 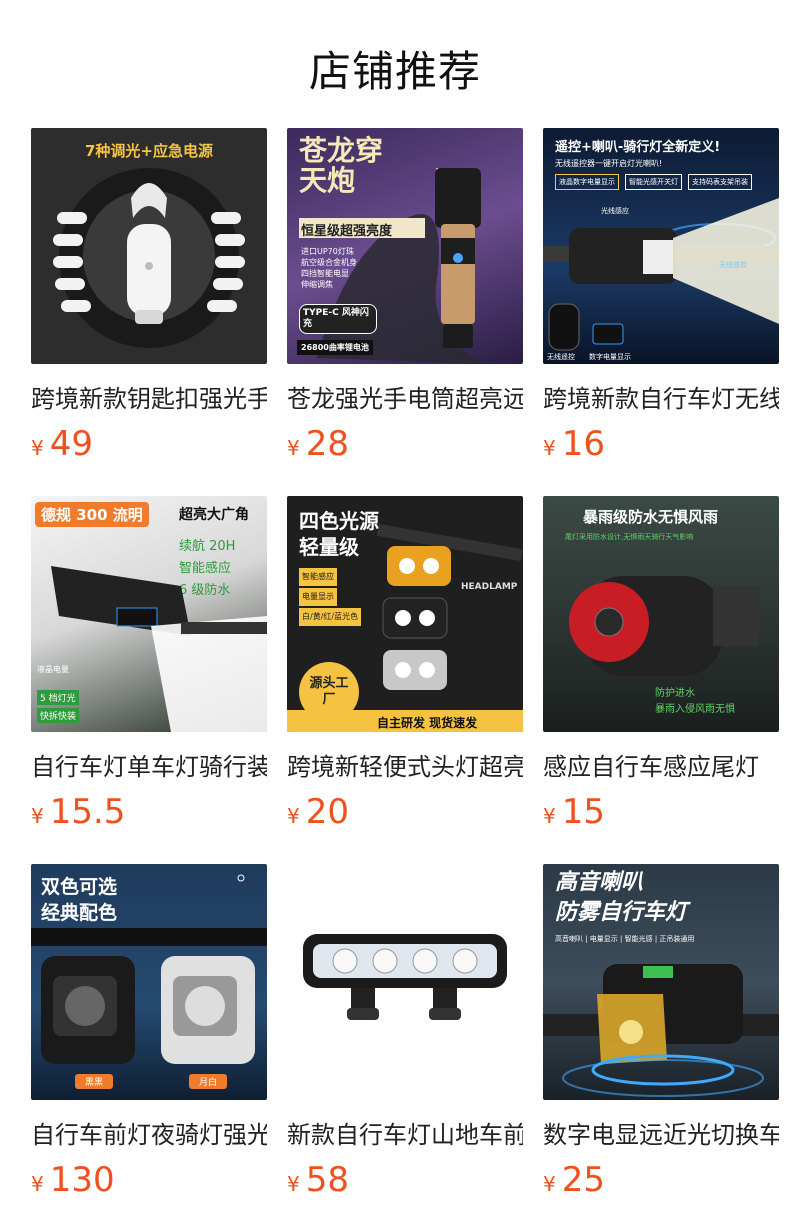 What do you see at coordinates (327, 251) in the screenshot?
I see `image-spec: 进口UP70灯珠` at bounding box center [327, 251].